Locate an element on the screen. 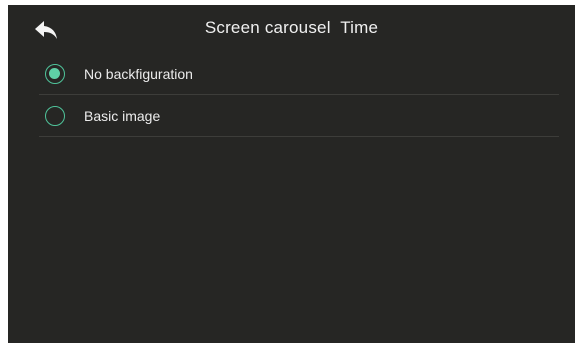 Image resolution: width=579 pixels, height=343 pixels. page-title: Screen carousel Time is located at coordinates (291, 27).